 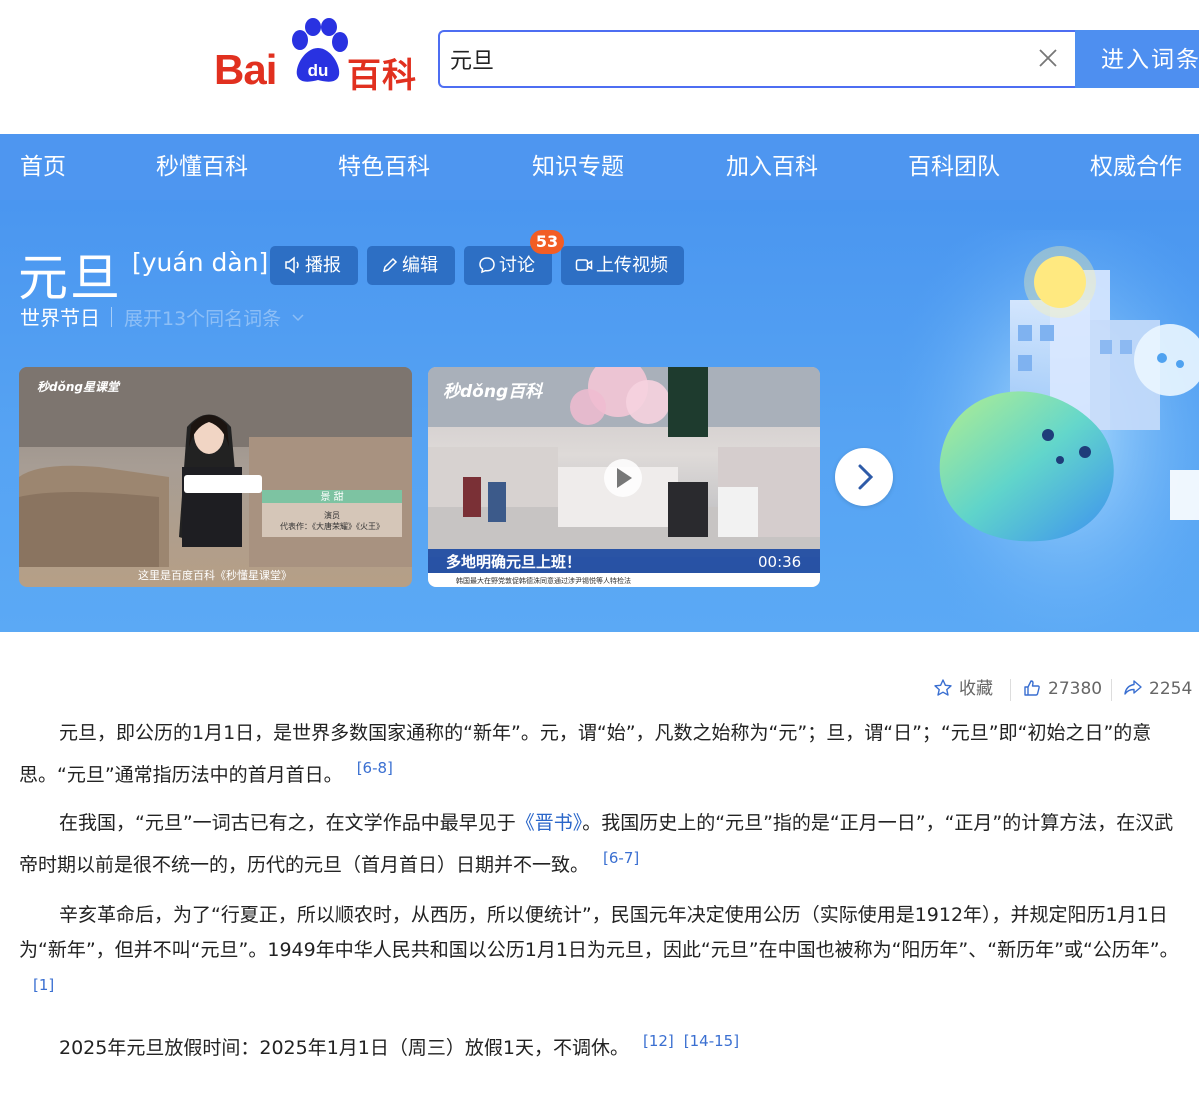 What do you see at coordinates (390, 265) in the screenshot?
I see `pencil-icon` at bounding box center [390, 265].